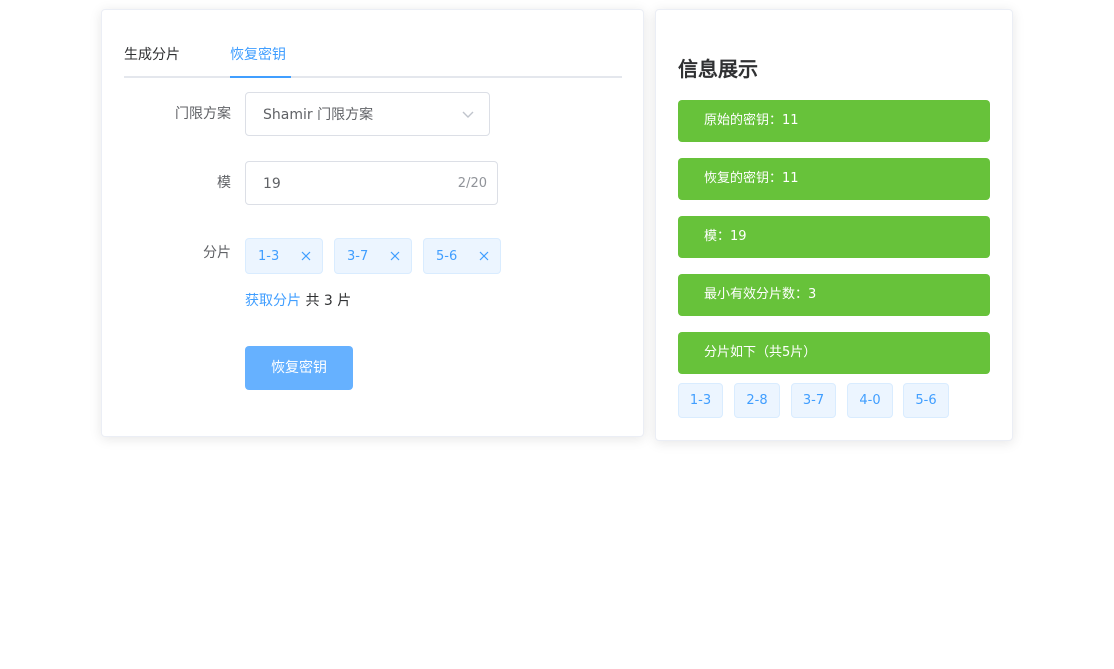  Describe the element at coordinates (260, 77) in the screenshot. I see `active-tab-indicator` at that location.